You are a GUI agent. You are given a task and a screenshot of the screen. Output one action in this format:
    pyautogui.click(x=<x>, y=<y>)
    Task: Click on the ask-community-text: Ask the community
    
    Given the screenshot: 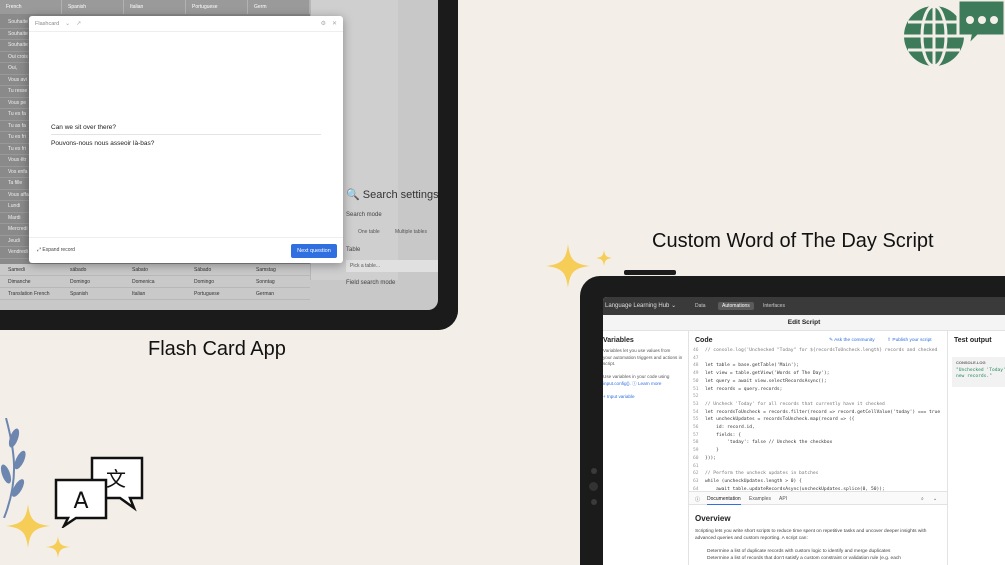 What is the action you would take?
    pyautogui.click(x=854, y=340)
    